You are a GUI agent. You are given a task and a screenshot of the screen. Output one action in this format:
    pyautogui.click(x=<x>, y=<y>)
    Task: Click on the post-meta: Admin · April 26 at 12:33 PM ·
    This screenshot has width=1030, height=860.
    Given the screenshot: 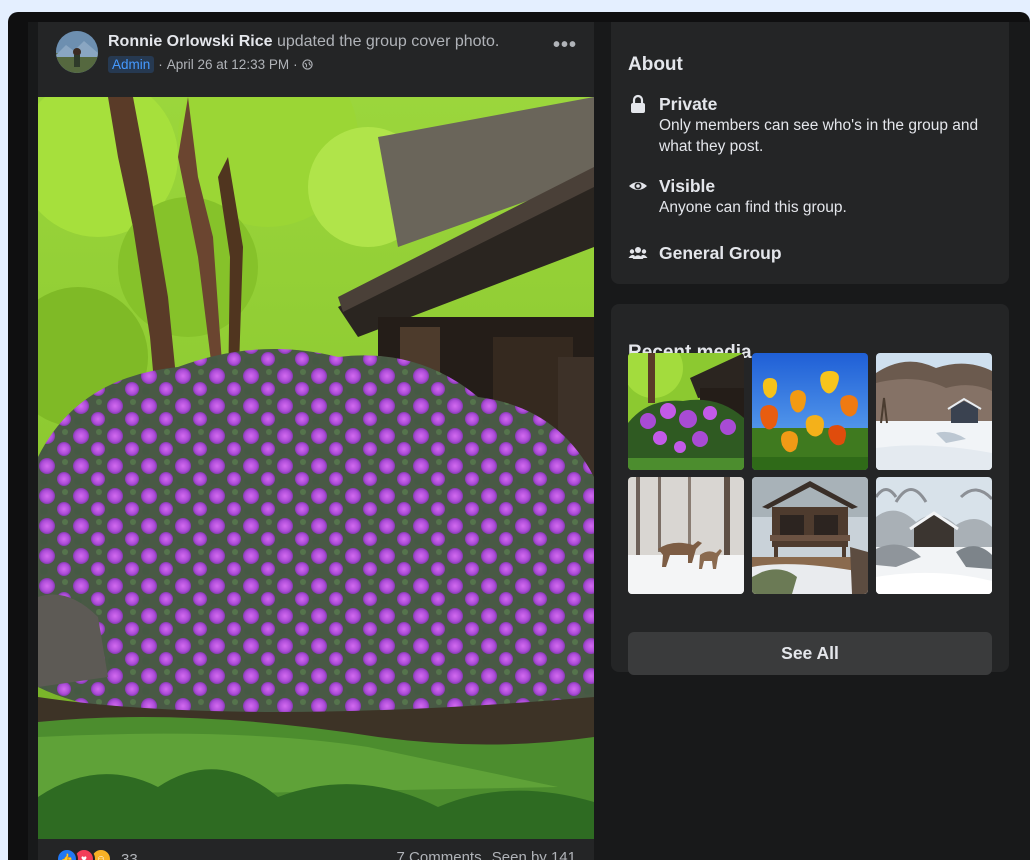 What is the action you would take?
    pyautogui.click(x=210, y=64)
    